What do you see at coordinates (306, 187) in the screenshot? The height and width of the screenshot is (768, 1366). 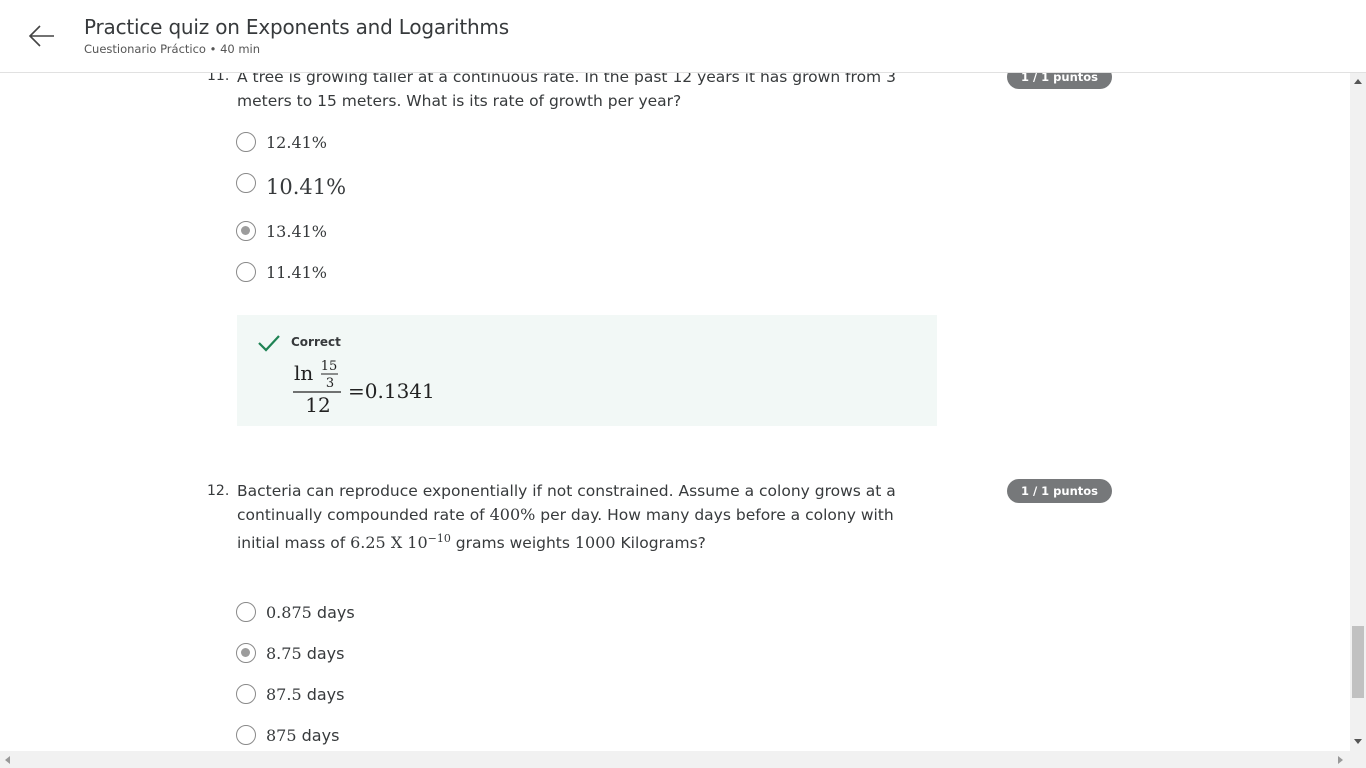 I see `option-label: 10.41%` at bounding box center [306, 187].